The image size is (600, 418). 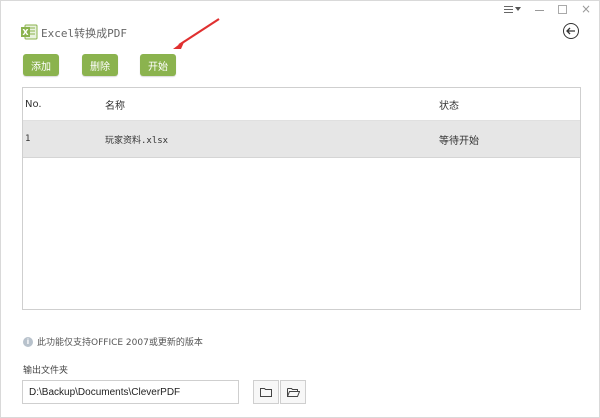 What do you see at coordinates (571, 31) in the screenshot?
I see `back-arrow-icon` at bounding box center [571, 31].